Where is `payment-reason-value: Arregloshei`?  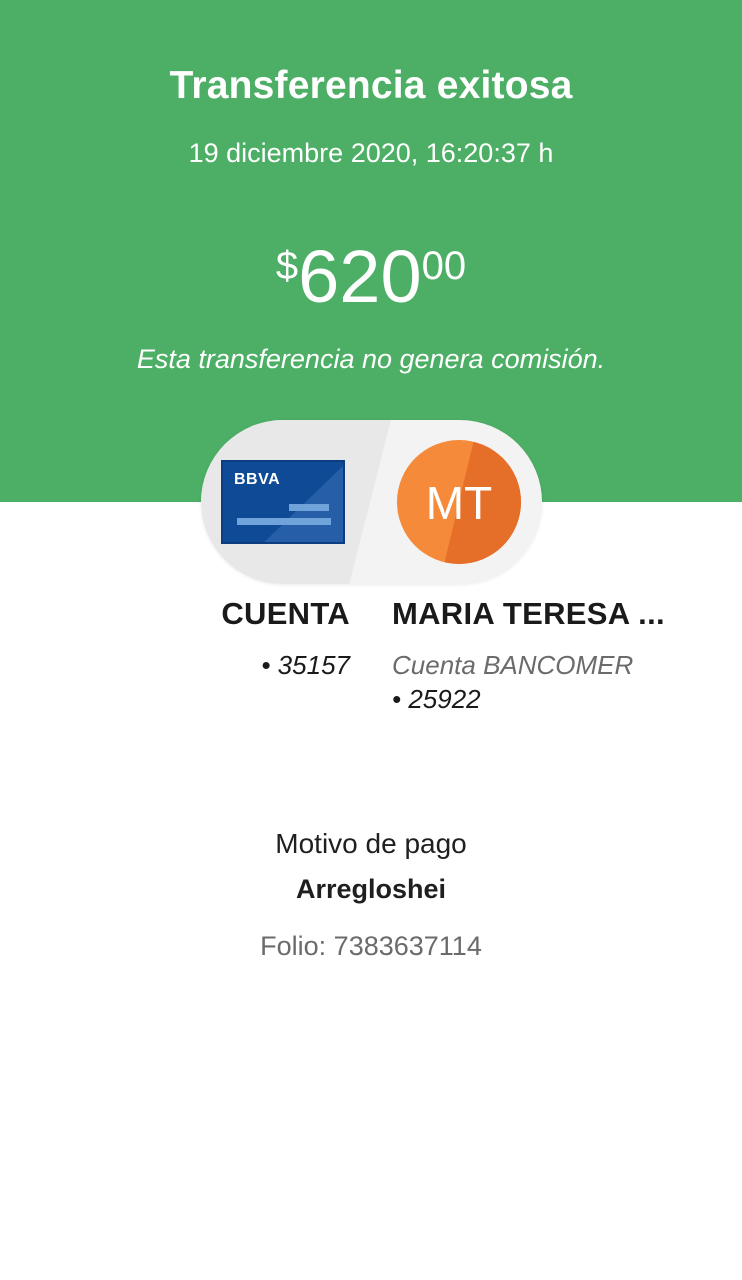 payment-reason-value: Arregloshei is located at coordinates (371, 889).